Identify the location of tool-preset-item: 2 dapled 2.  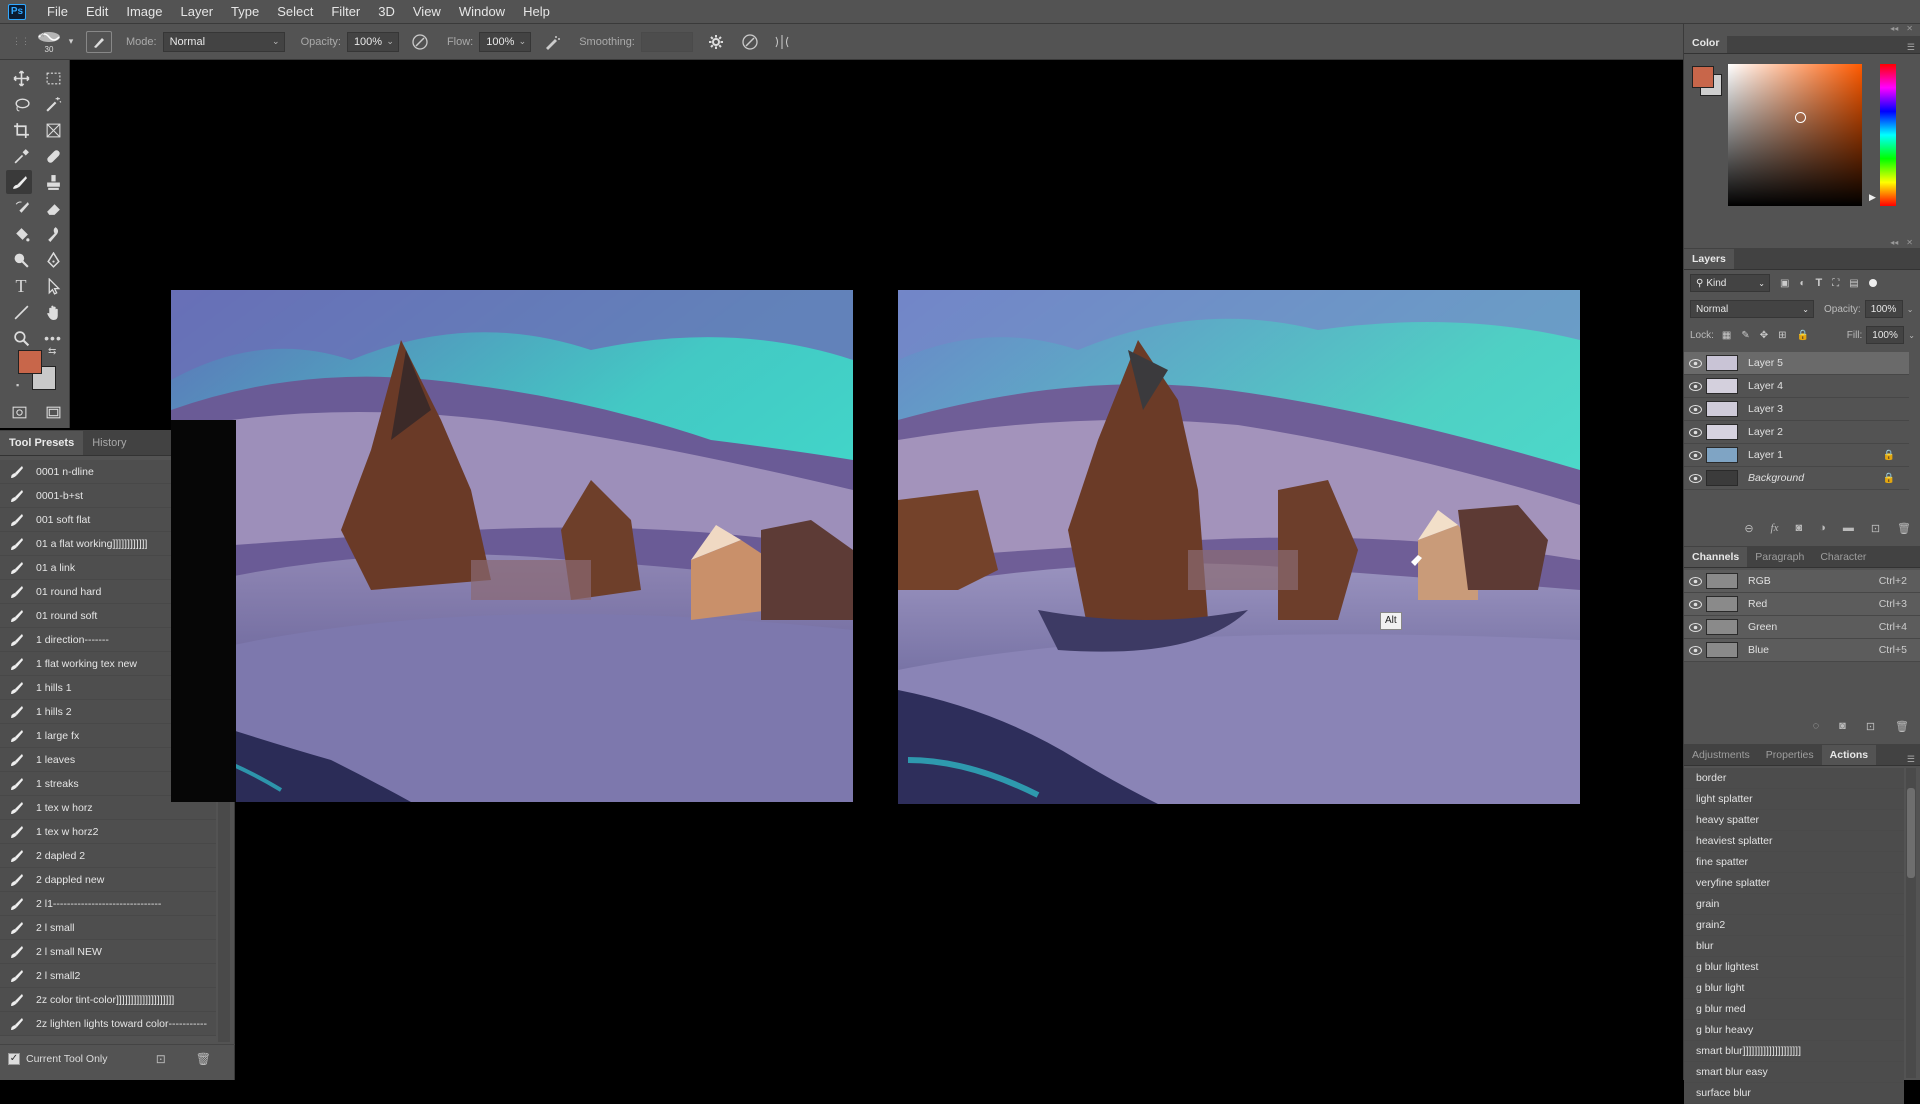
(108, 856).